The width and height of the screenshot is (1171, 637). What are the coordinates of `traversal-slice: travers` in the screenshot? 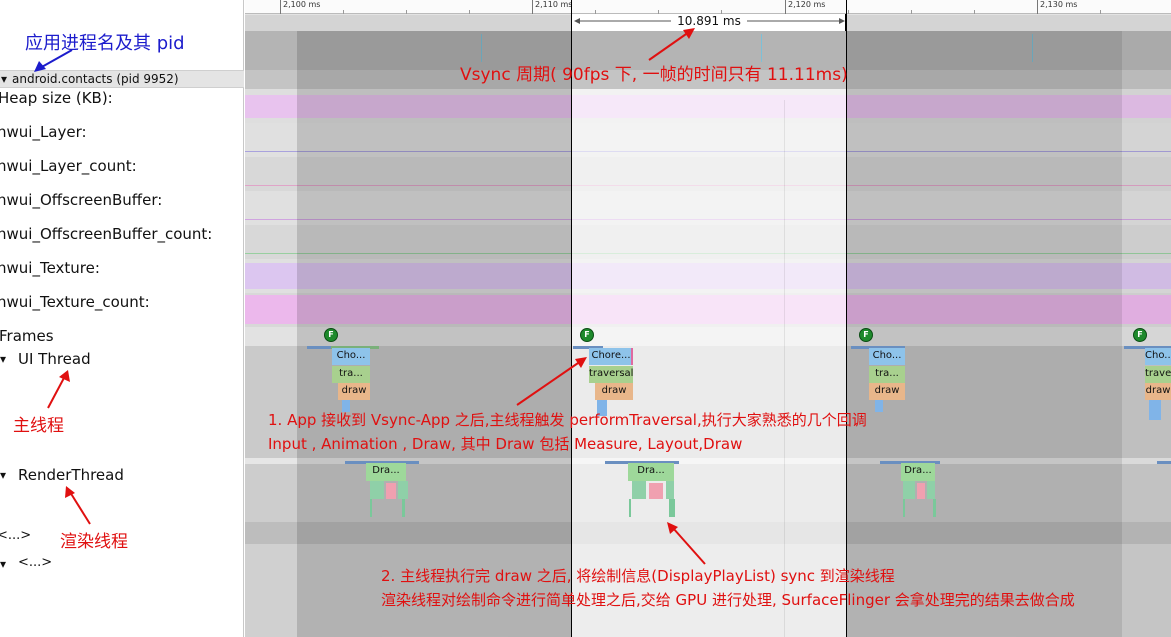 It's located at (1158, 374).